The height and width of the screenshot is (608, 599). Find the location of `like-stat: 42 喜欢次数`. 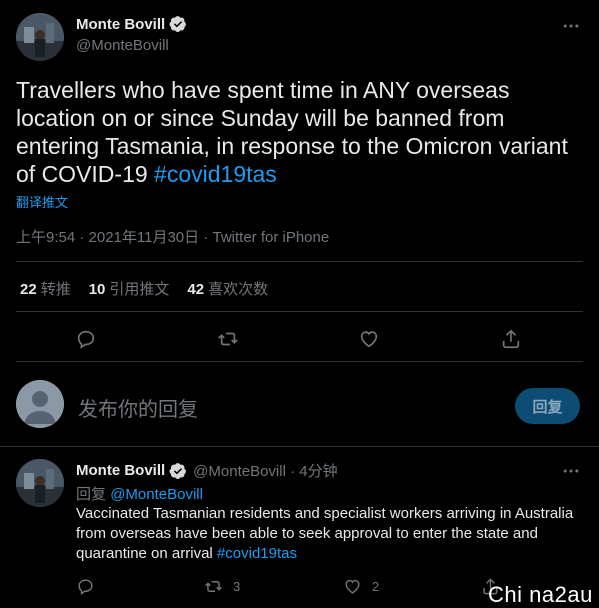

like-stat: 42 喜欢次数 is located at coordinates (227, 288).